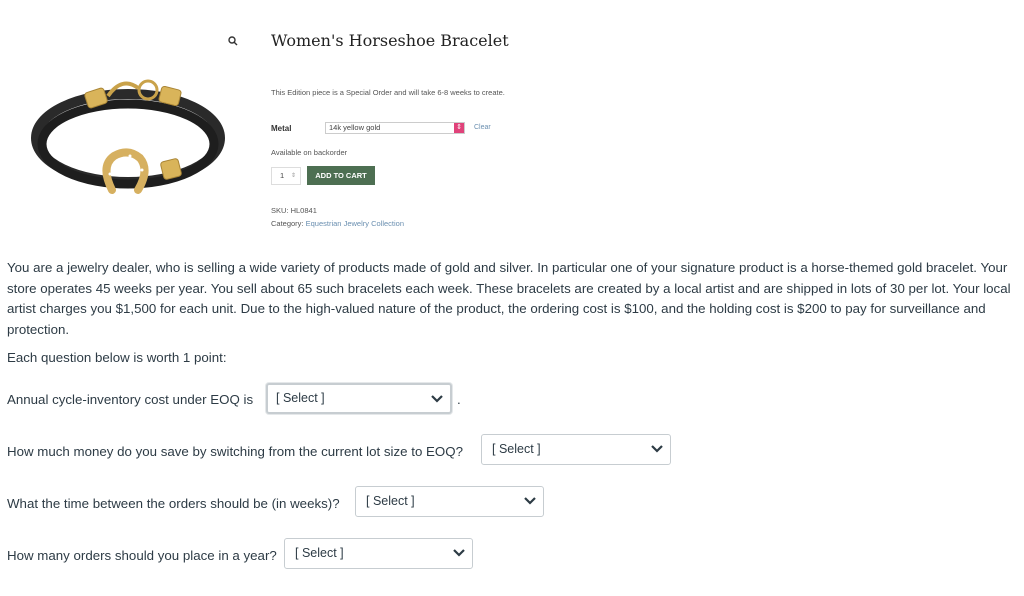  What do you see at coordinates (390, 501) in the screenshot?
I see `answer-select-3-value: [ Select ]` at bounding box center [390, 501].